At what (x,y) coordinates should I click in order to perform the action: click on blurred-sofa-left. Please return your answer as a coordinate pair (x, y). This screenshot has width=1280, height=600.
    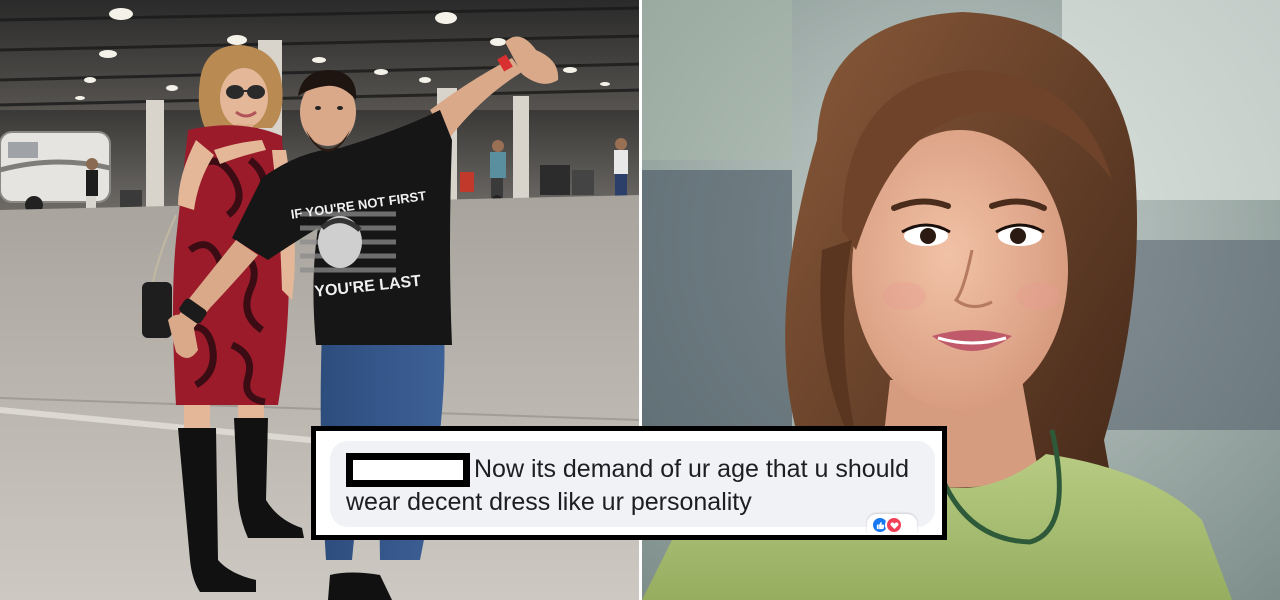
    Looking at the image, I should click on (717, 300).